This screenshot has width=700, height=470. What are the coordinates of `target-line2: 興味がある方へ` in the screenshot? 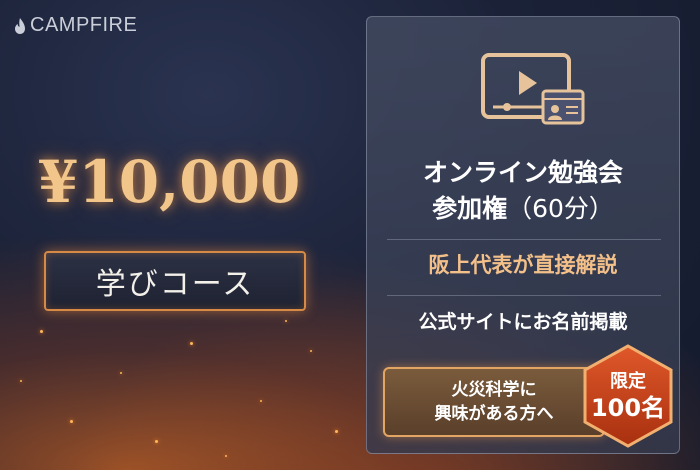 It's located at (494, 414).